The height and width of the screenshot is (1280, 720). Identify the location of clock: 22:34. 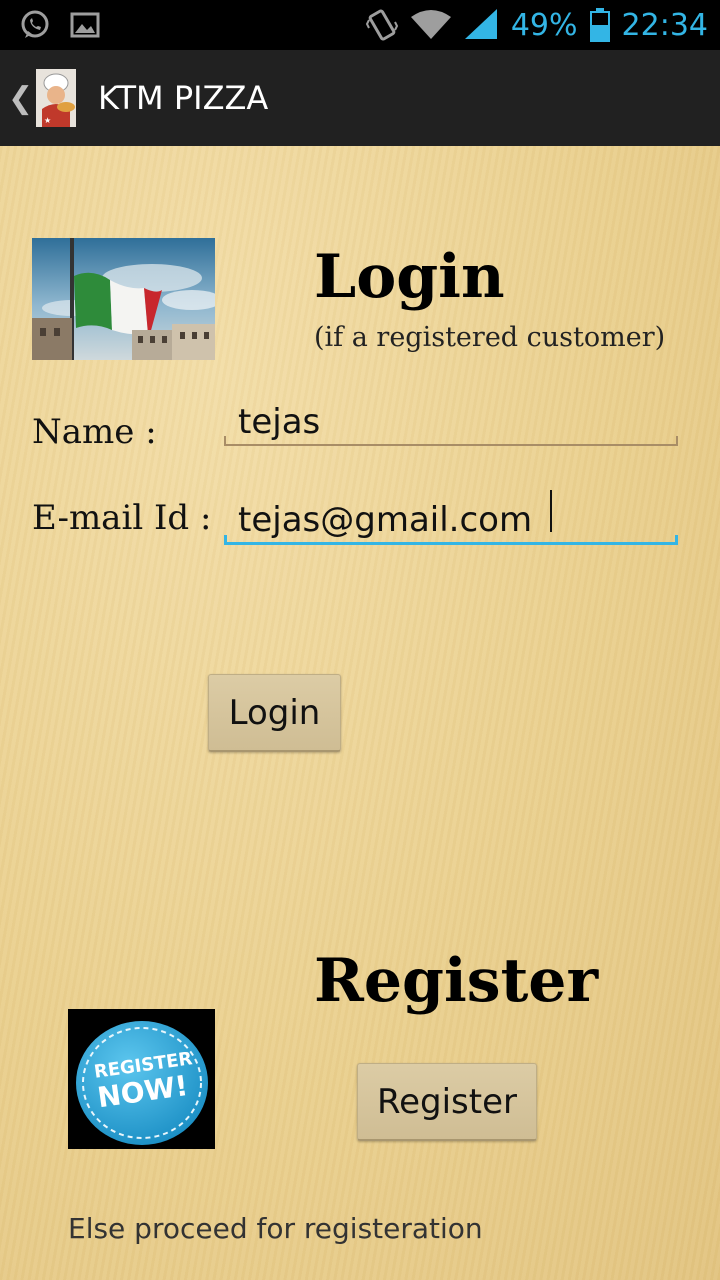
(664, 25).